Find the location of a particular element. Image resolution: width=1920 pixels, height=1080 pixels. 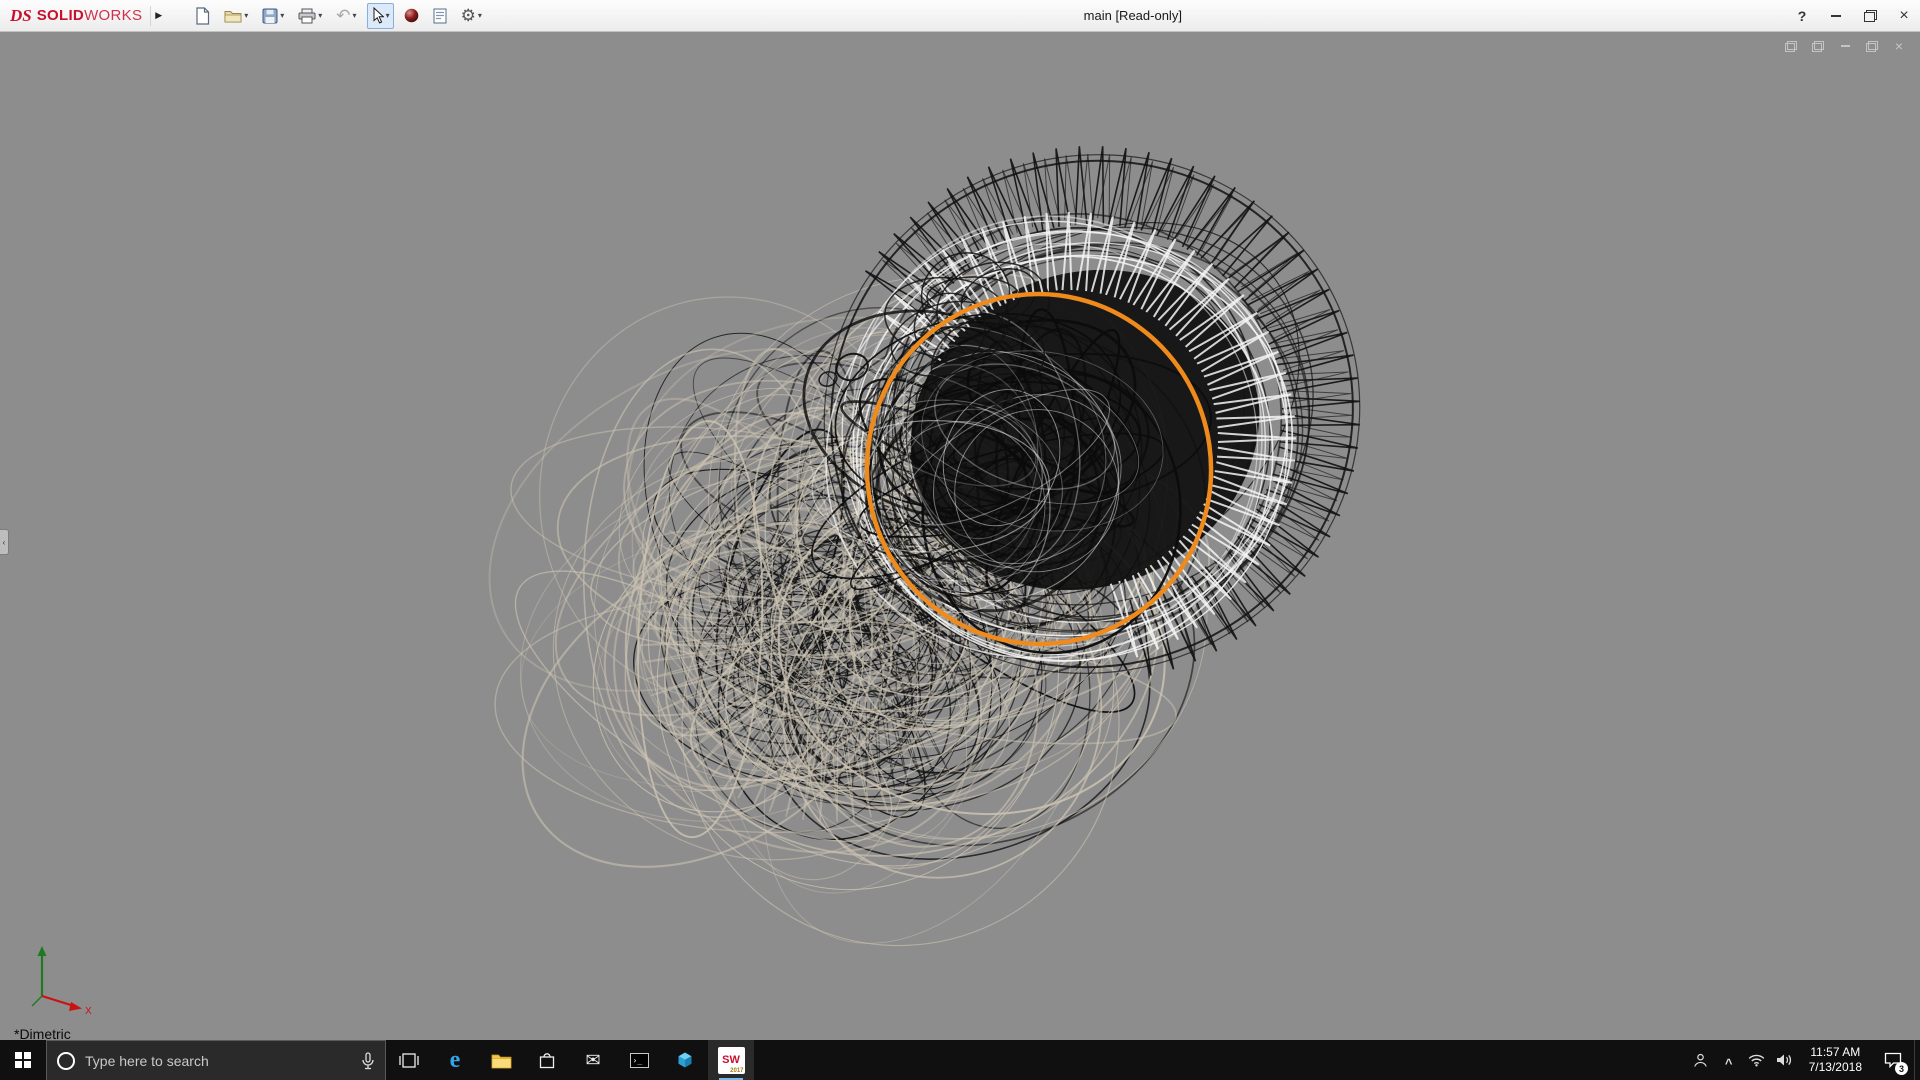

3d-cube-icon is located at coordinates (685, 1060).